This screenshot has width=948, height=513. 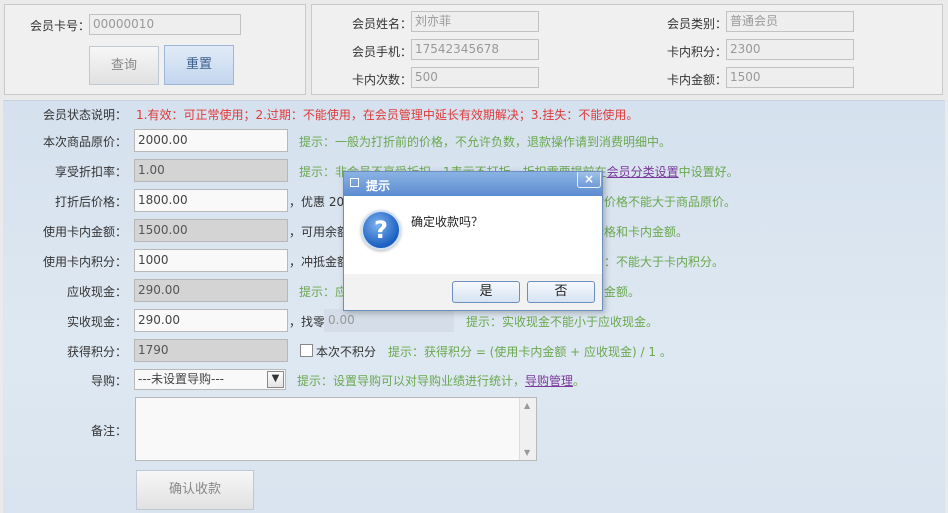 What do you see at coordinates (124, 65) in the screenshot?
I see `query-button: 查询` at bounding box center [124, 65].